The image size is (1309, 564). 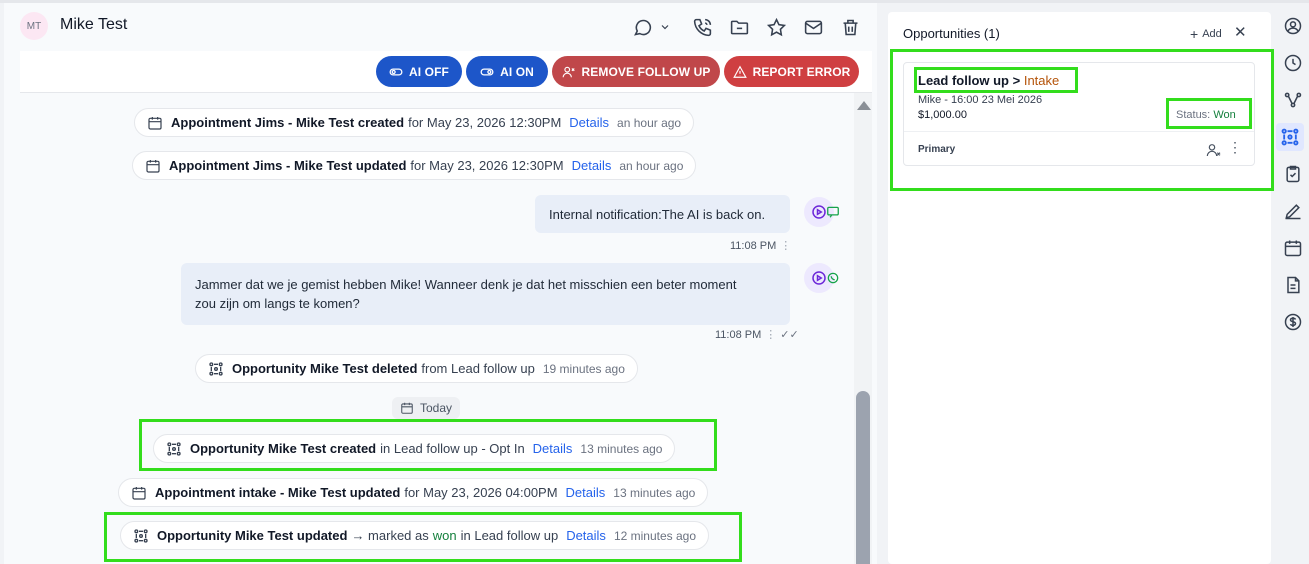 What do you see at coordinates (646, 71) in the screenshot?
I see `remove-follow-up-label: REMOVE FOLLOW UP` at bounding box center [646, 71].